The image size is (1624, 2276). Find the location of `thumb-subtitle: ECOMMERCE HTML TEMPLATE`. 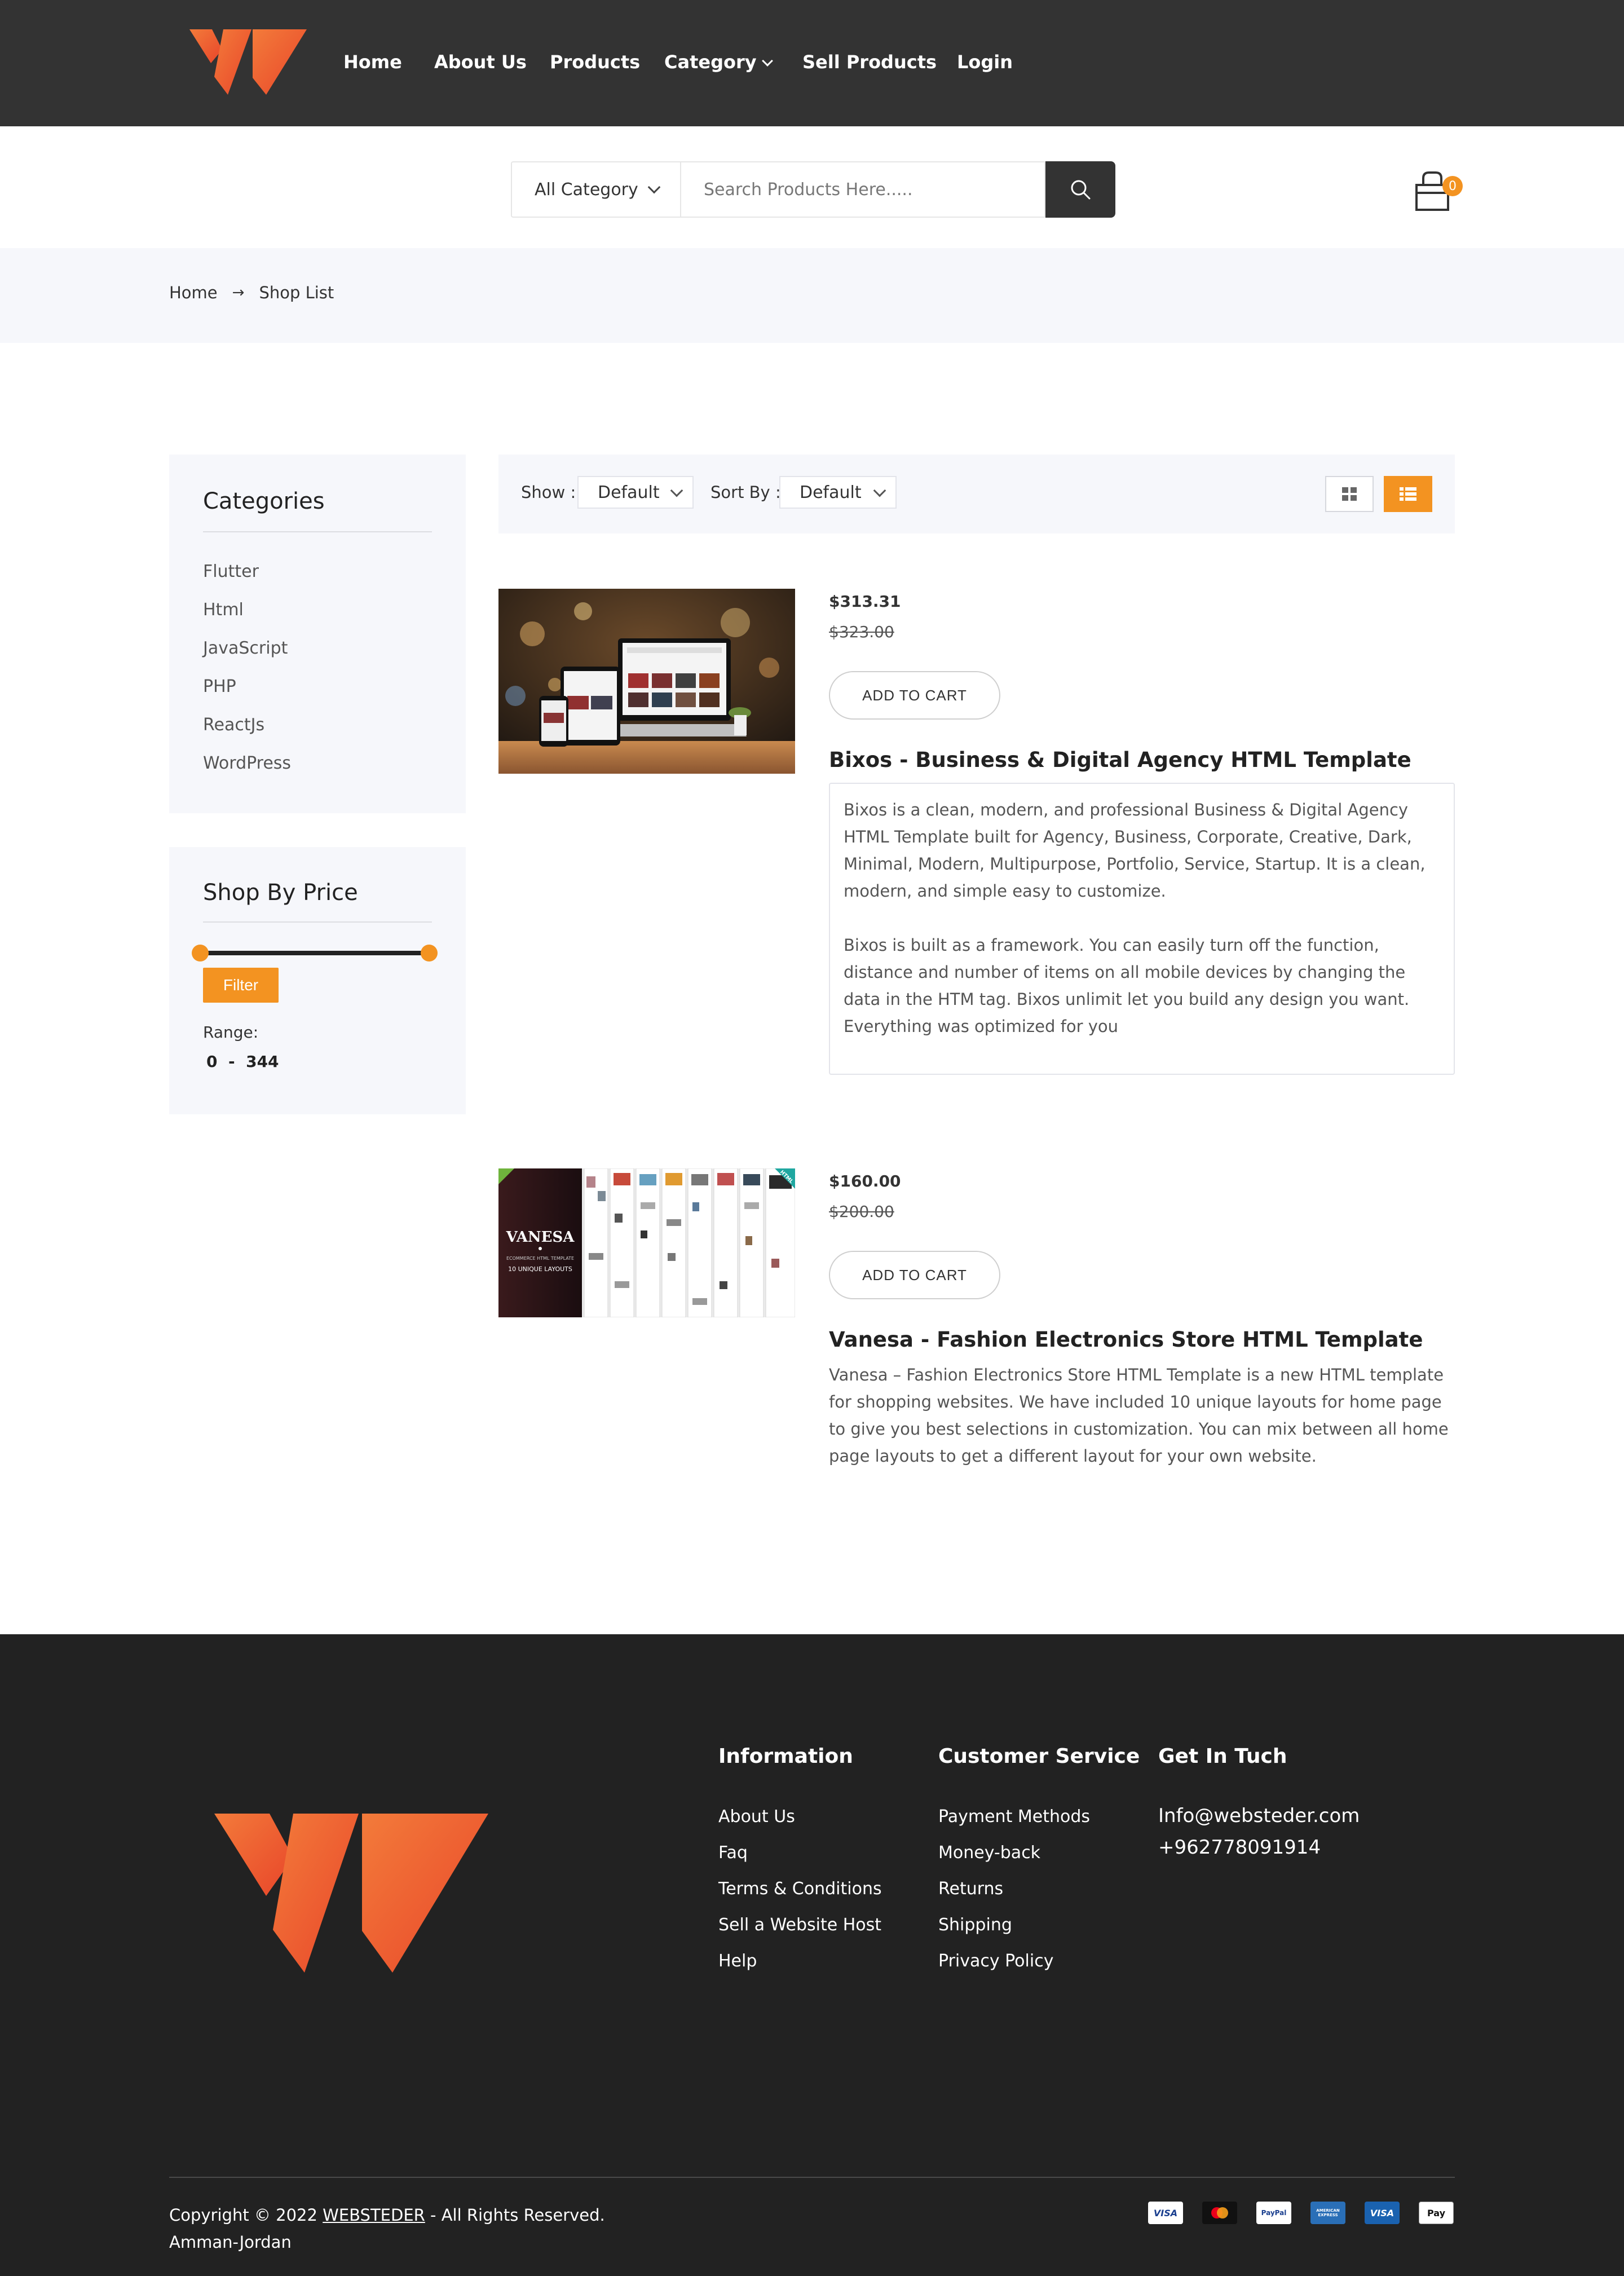

thumb-subtitle: ECOMMERCE HTML TEMPLATE is located at coordinates (540, 1258).